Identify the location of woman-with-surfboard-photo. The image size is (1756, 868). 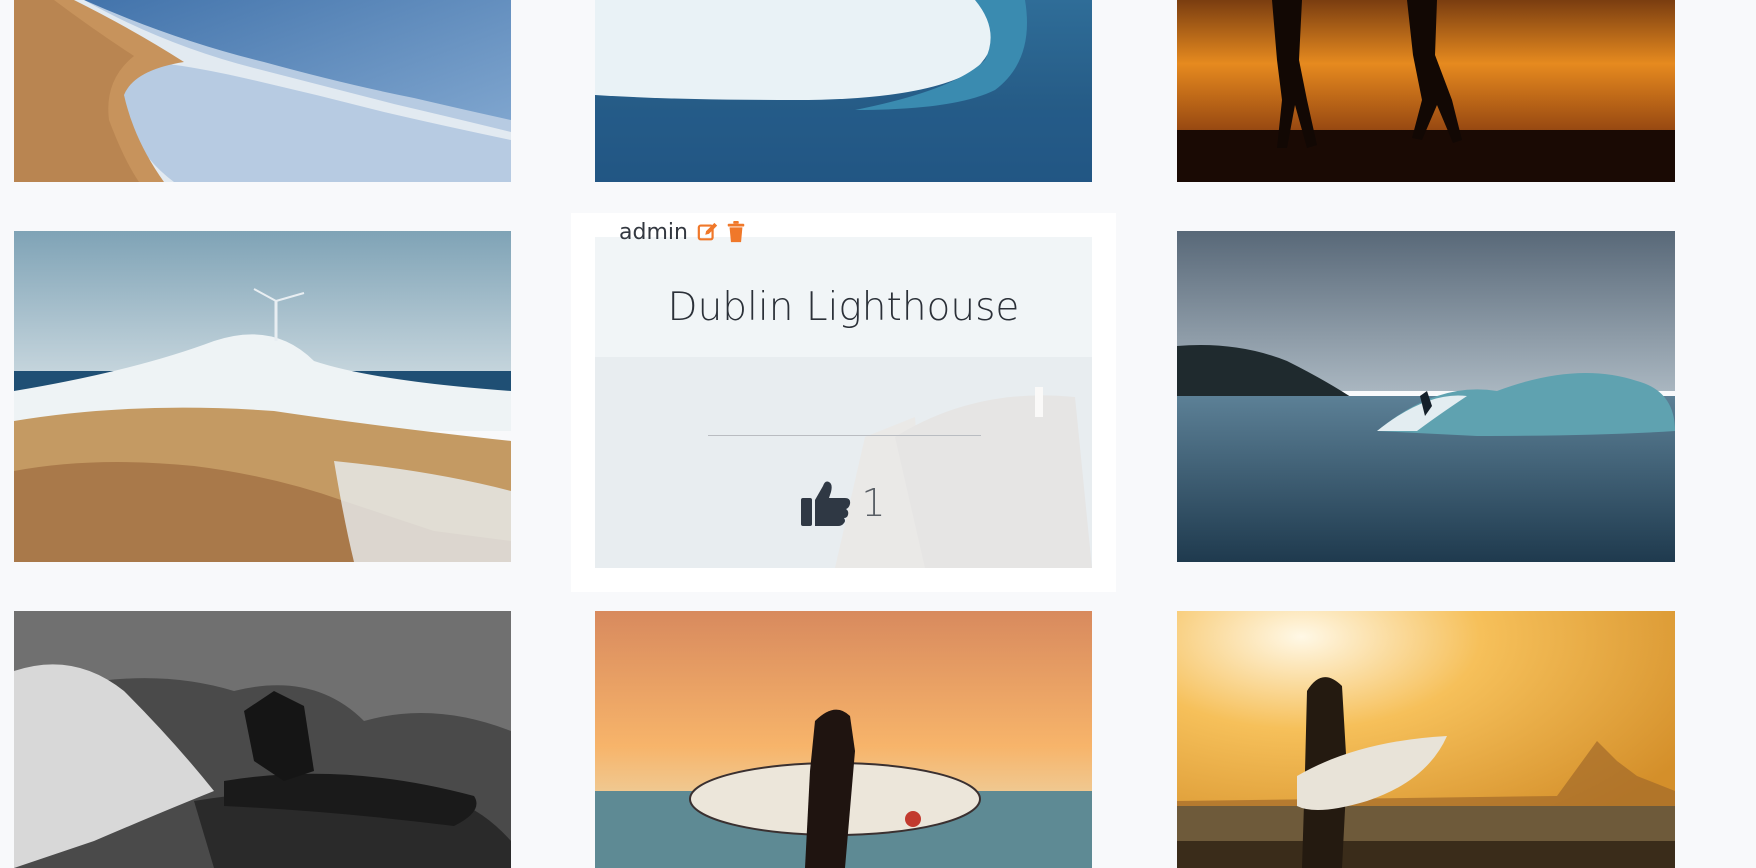
(1426, 739).